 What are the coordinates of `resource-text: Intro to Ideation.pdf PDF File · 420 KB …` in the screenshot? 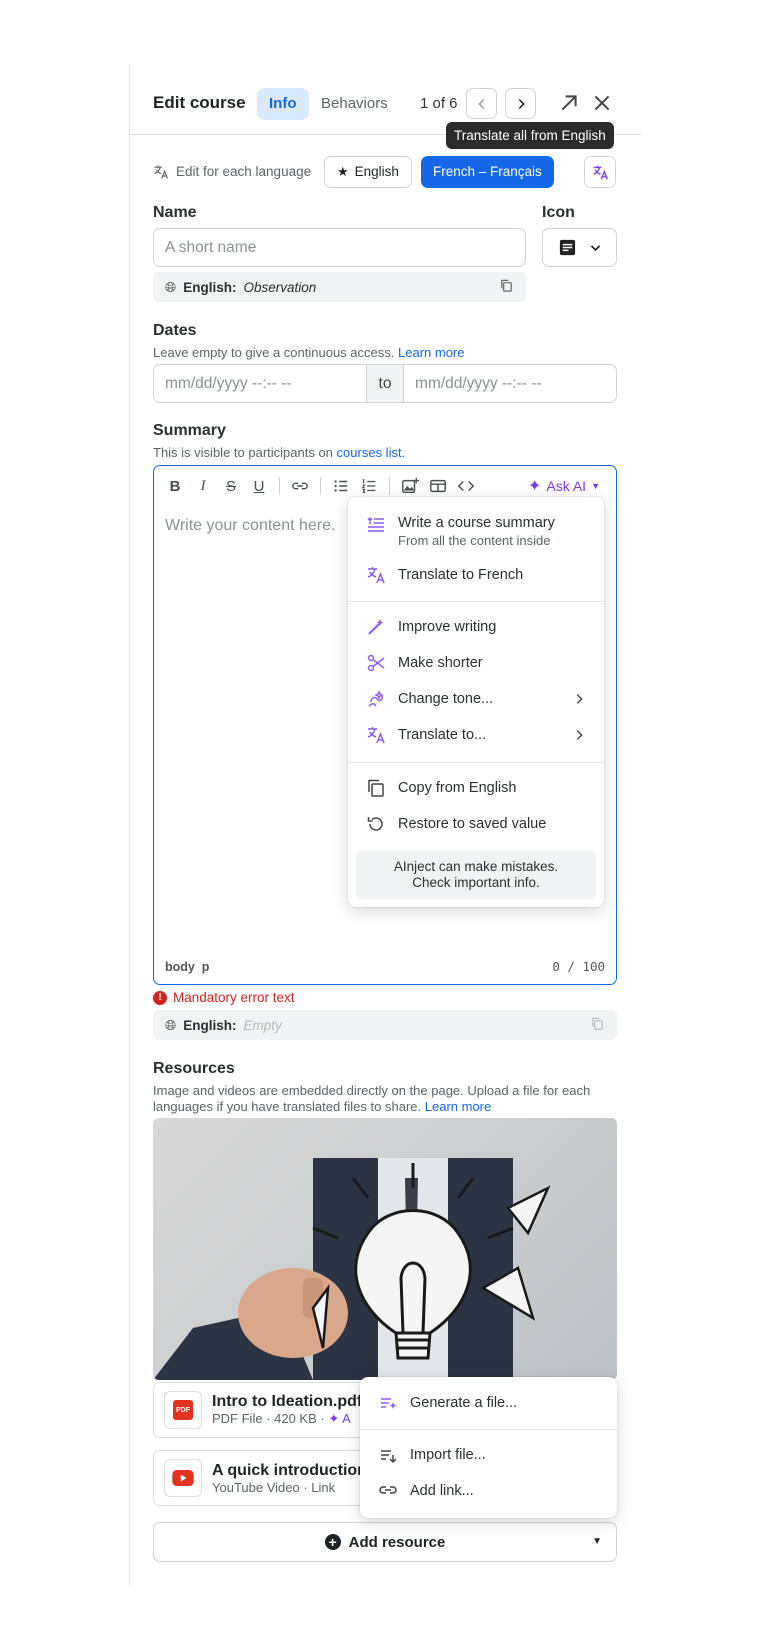 It's located at (287, 1410).